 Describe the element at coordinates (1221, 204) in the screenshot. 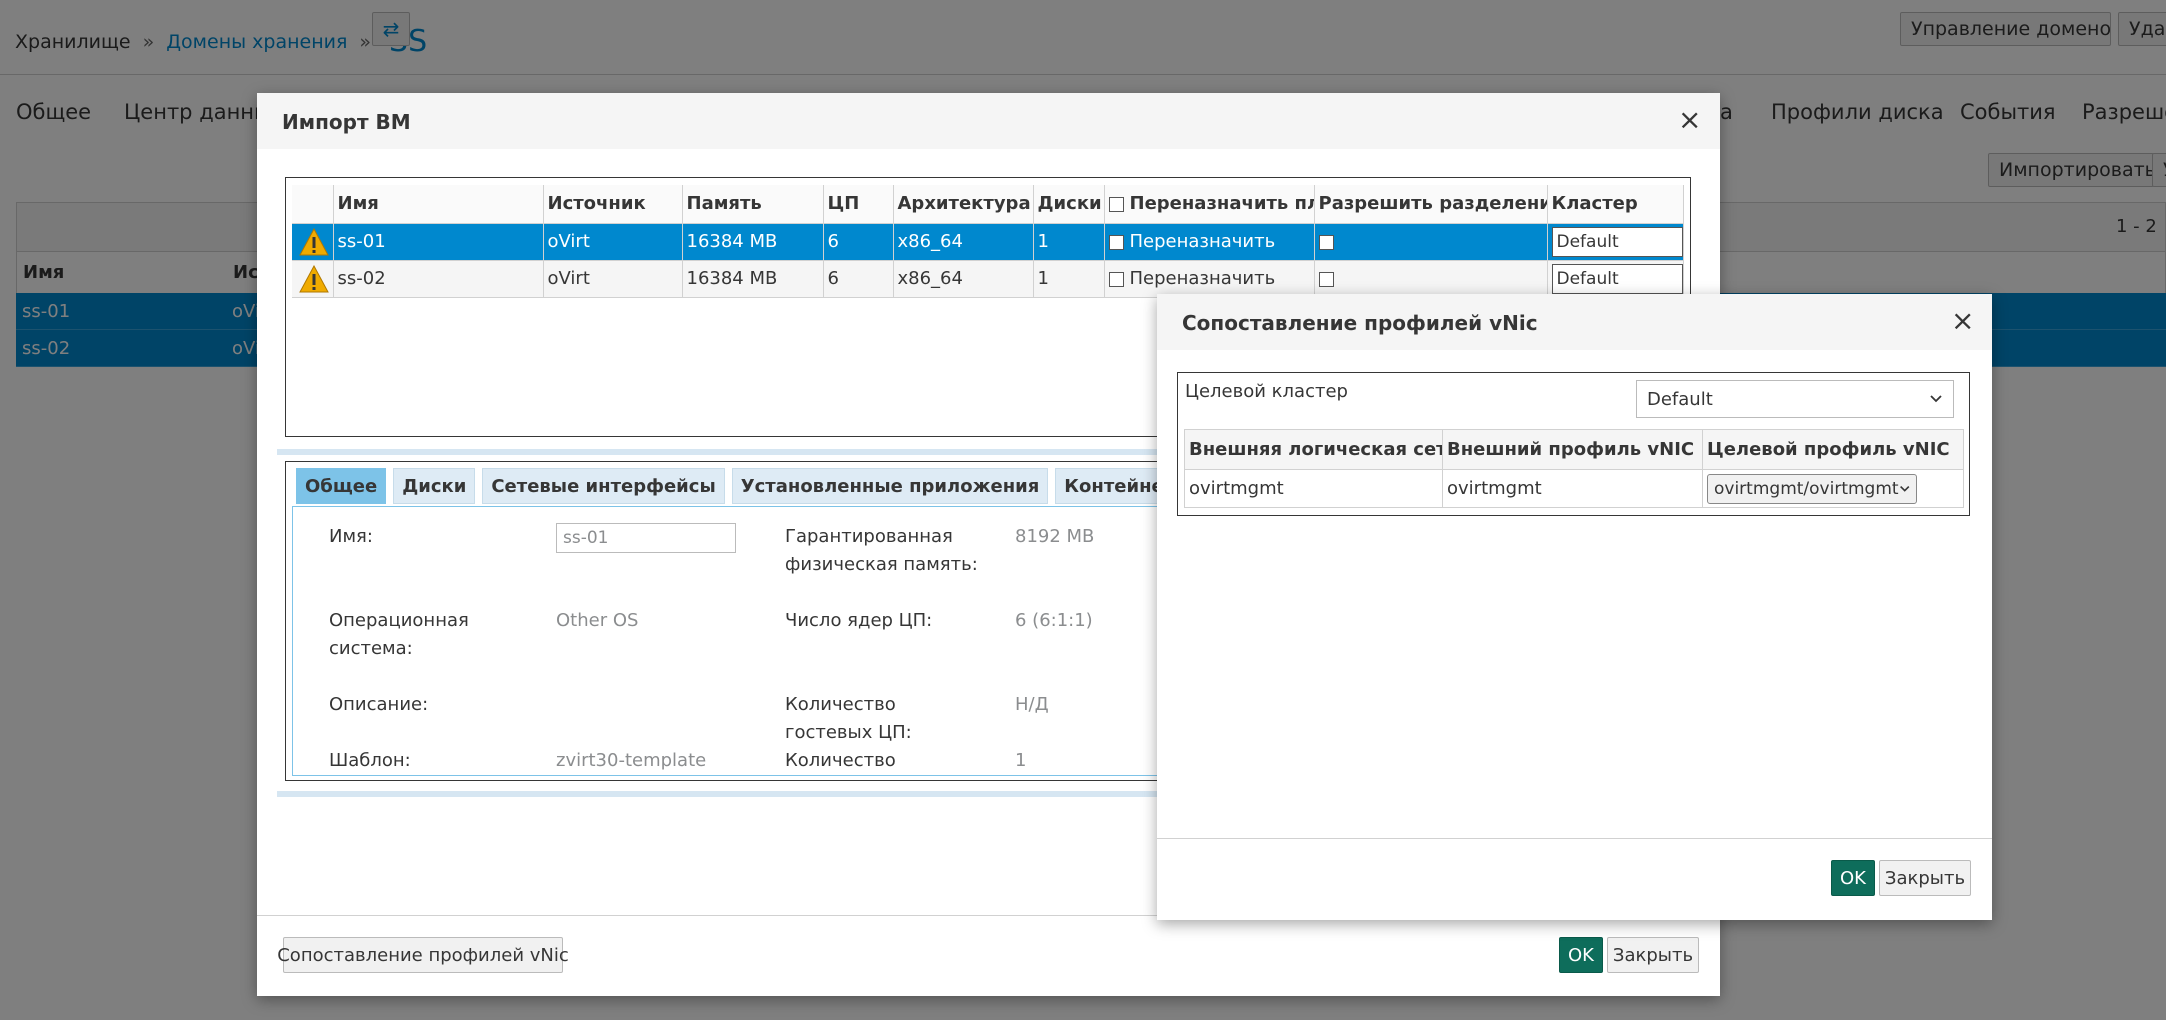

I see `column-reassign-label: Переназначить плохи` at that location.